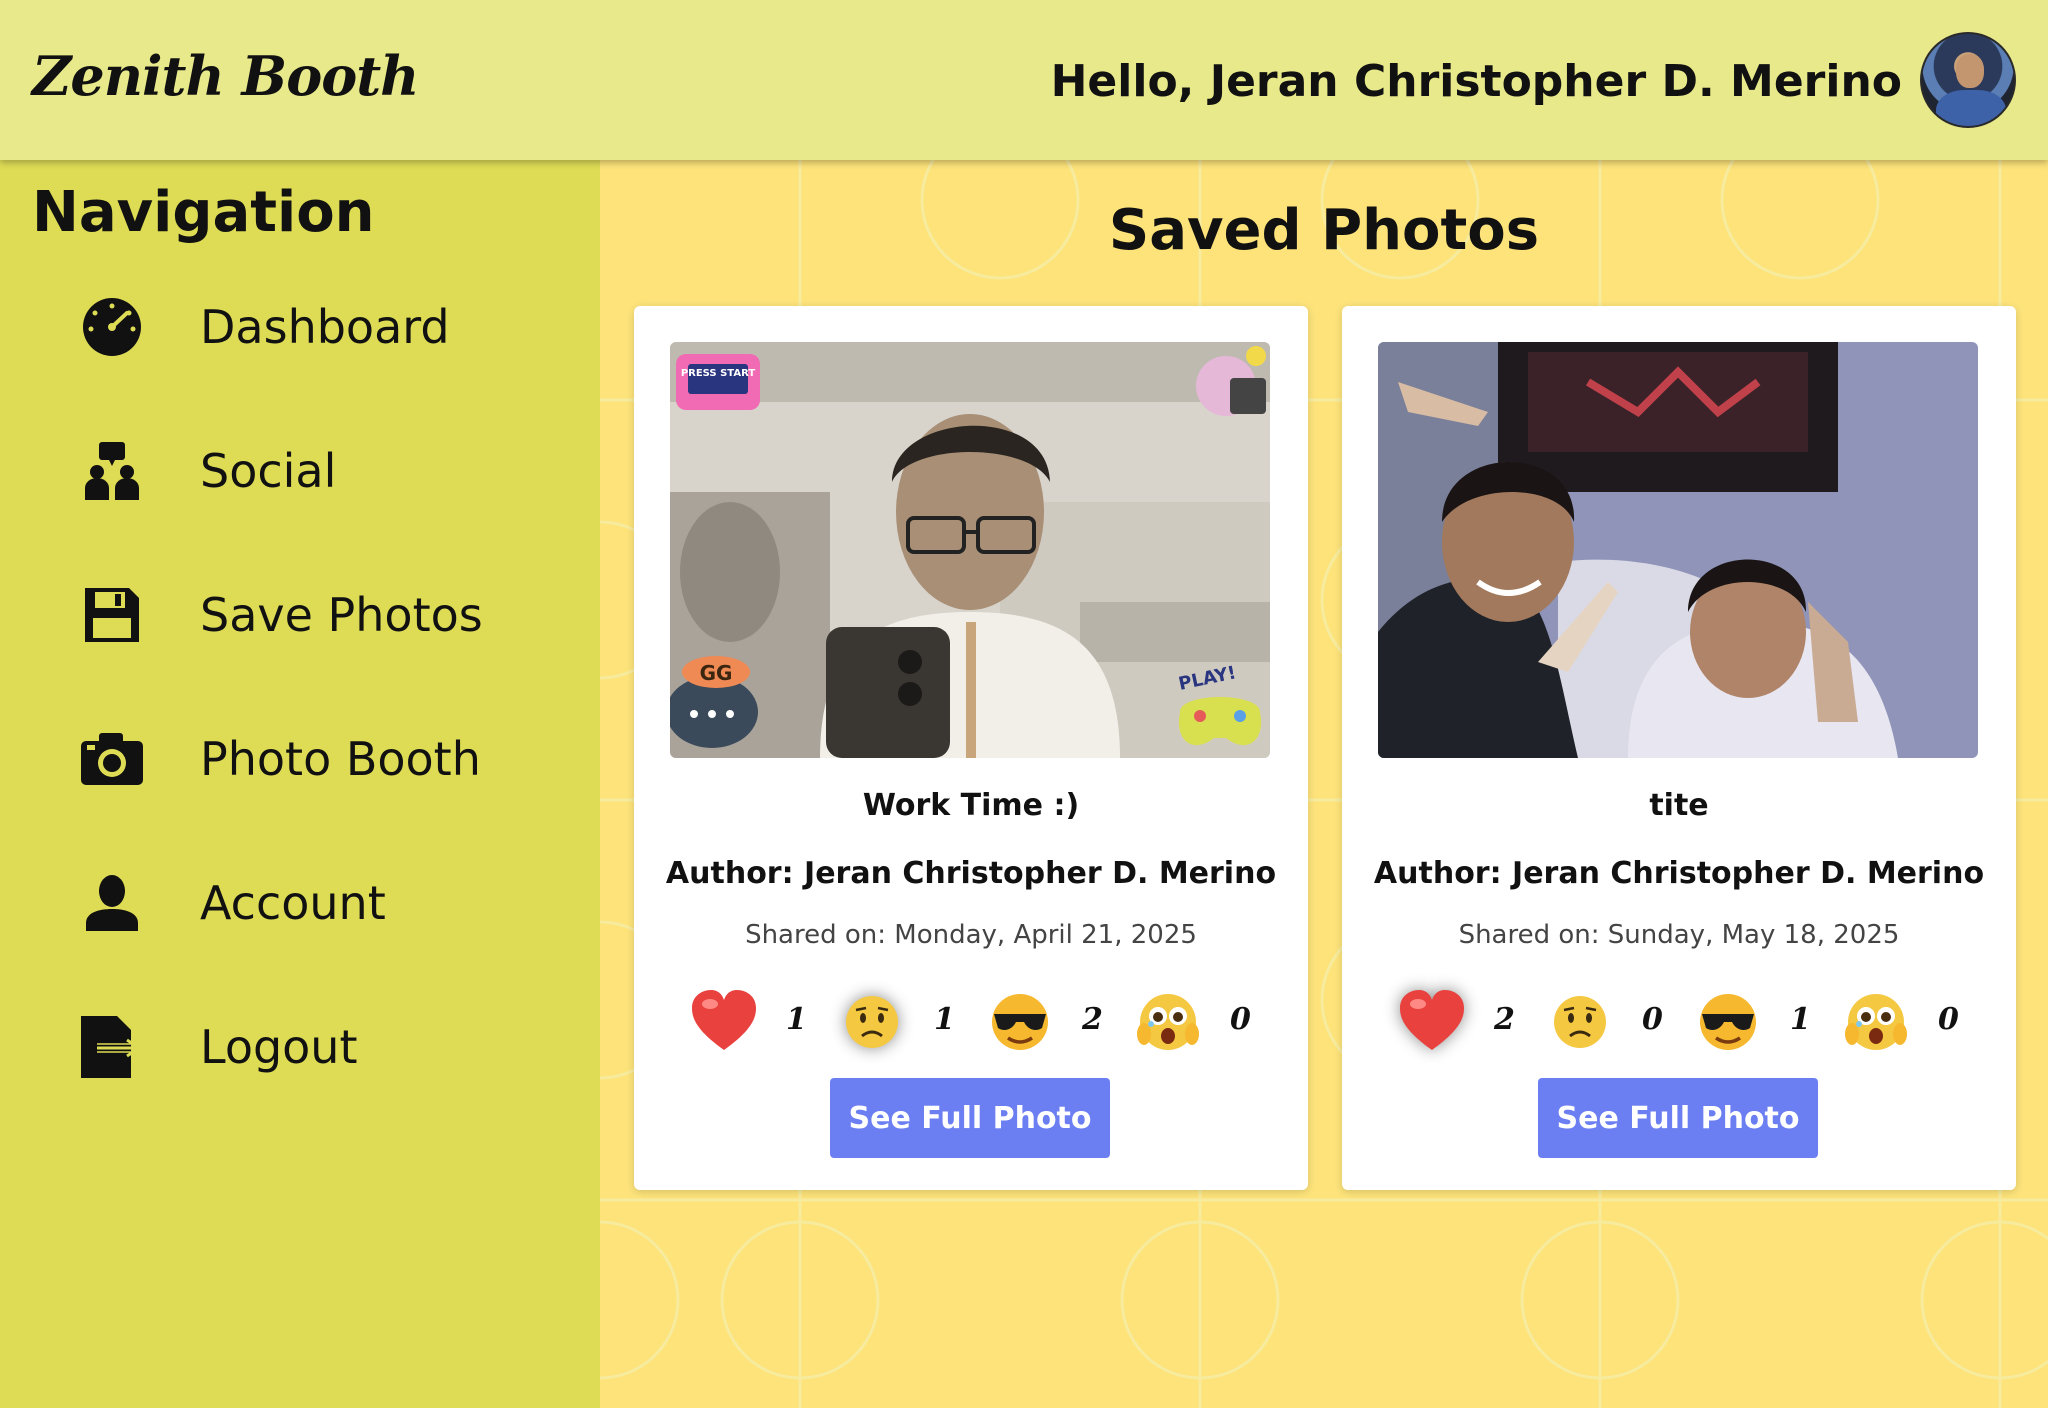 Image resolution: width=2048 pixels, height=1408 pixels. What do you see at coordinates (268, 471) in the screenshot?
I see `sidebar-item-label: Social` at bounding box center [268, 471].